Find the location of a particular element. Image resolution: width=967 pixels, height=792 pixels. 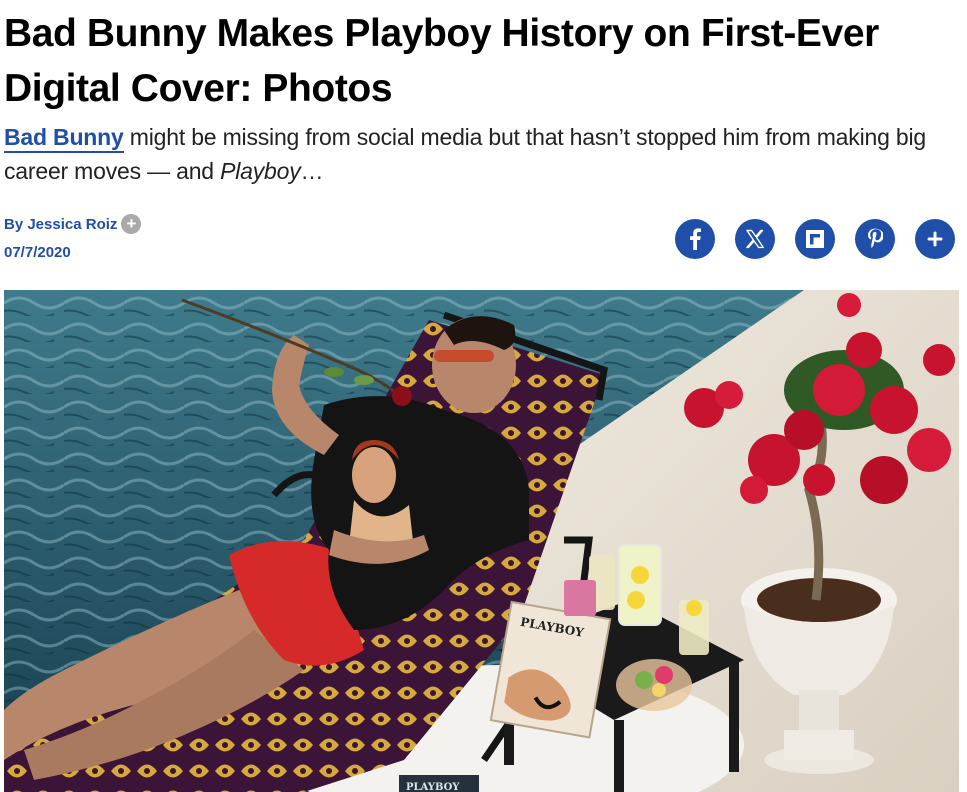

flipboard-icon is located at coordinates (815, 239).